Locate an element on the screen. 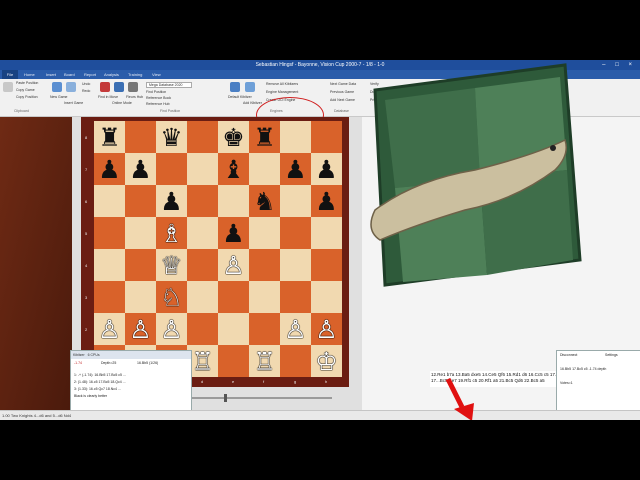  square-d6 is located at coordinates (202, 201).